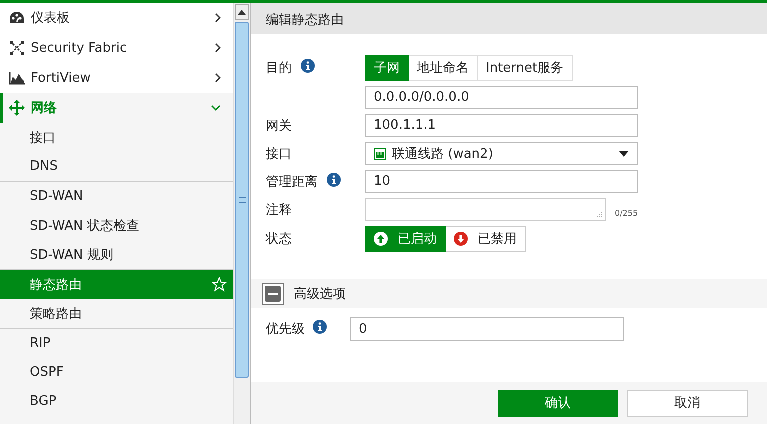  I want to click on field-label: 接口, so click(279, 154).